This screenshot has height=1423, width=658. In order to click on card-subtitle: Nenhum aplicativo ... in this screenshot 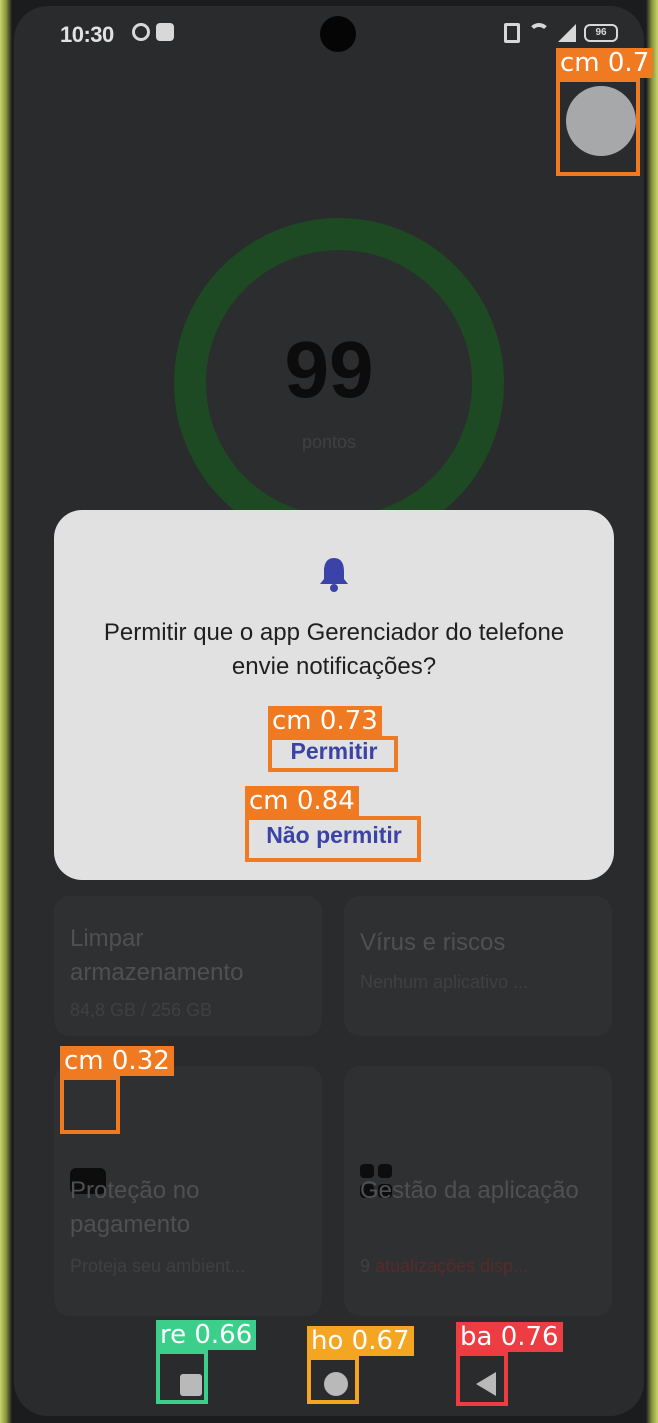, I will do `click(444, 982)`.